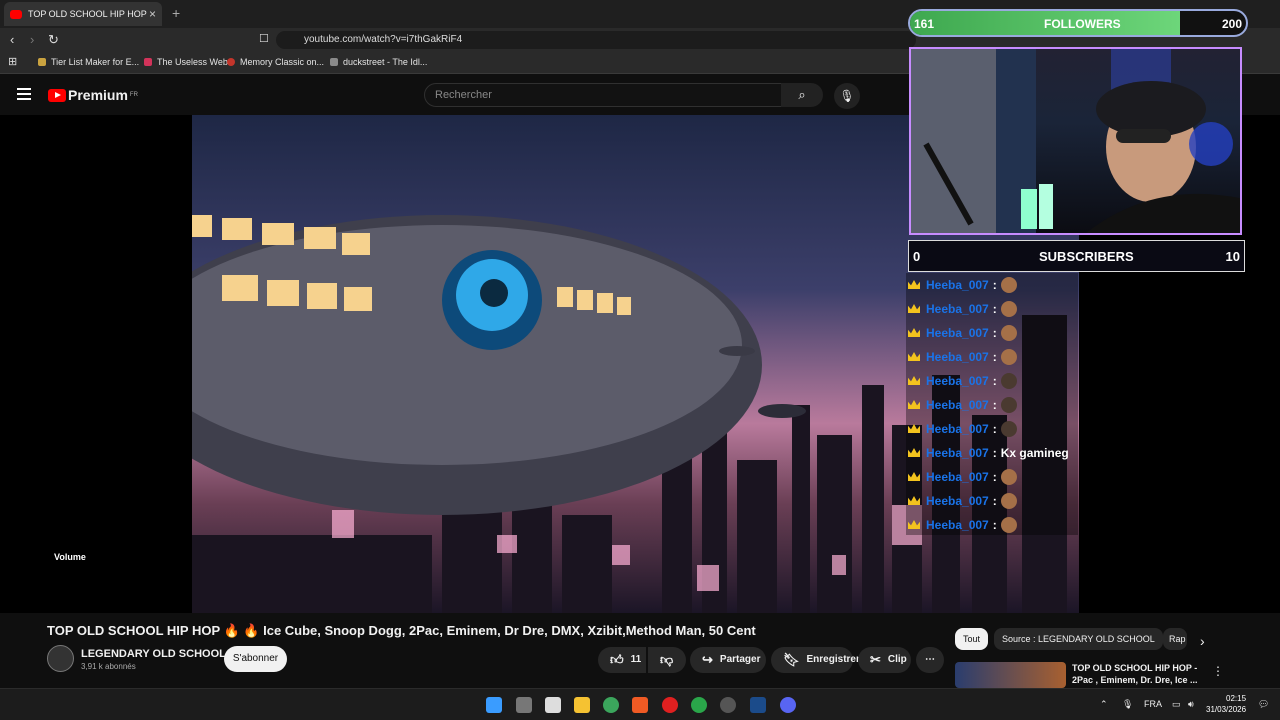 The image size is (1280, 720). Describe the element at coordinates (57, 95) in the screenshot. I see `youtube-play-icon` at that location.